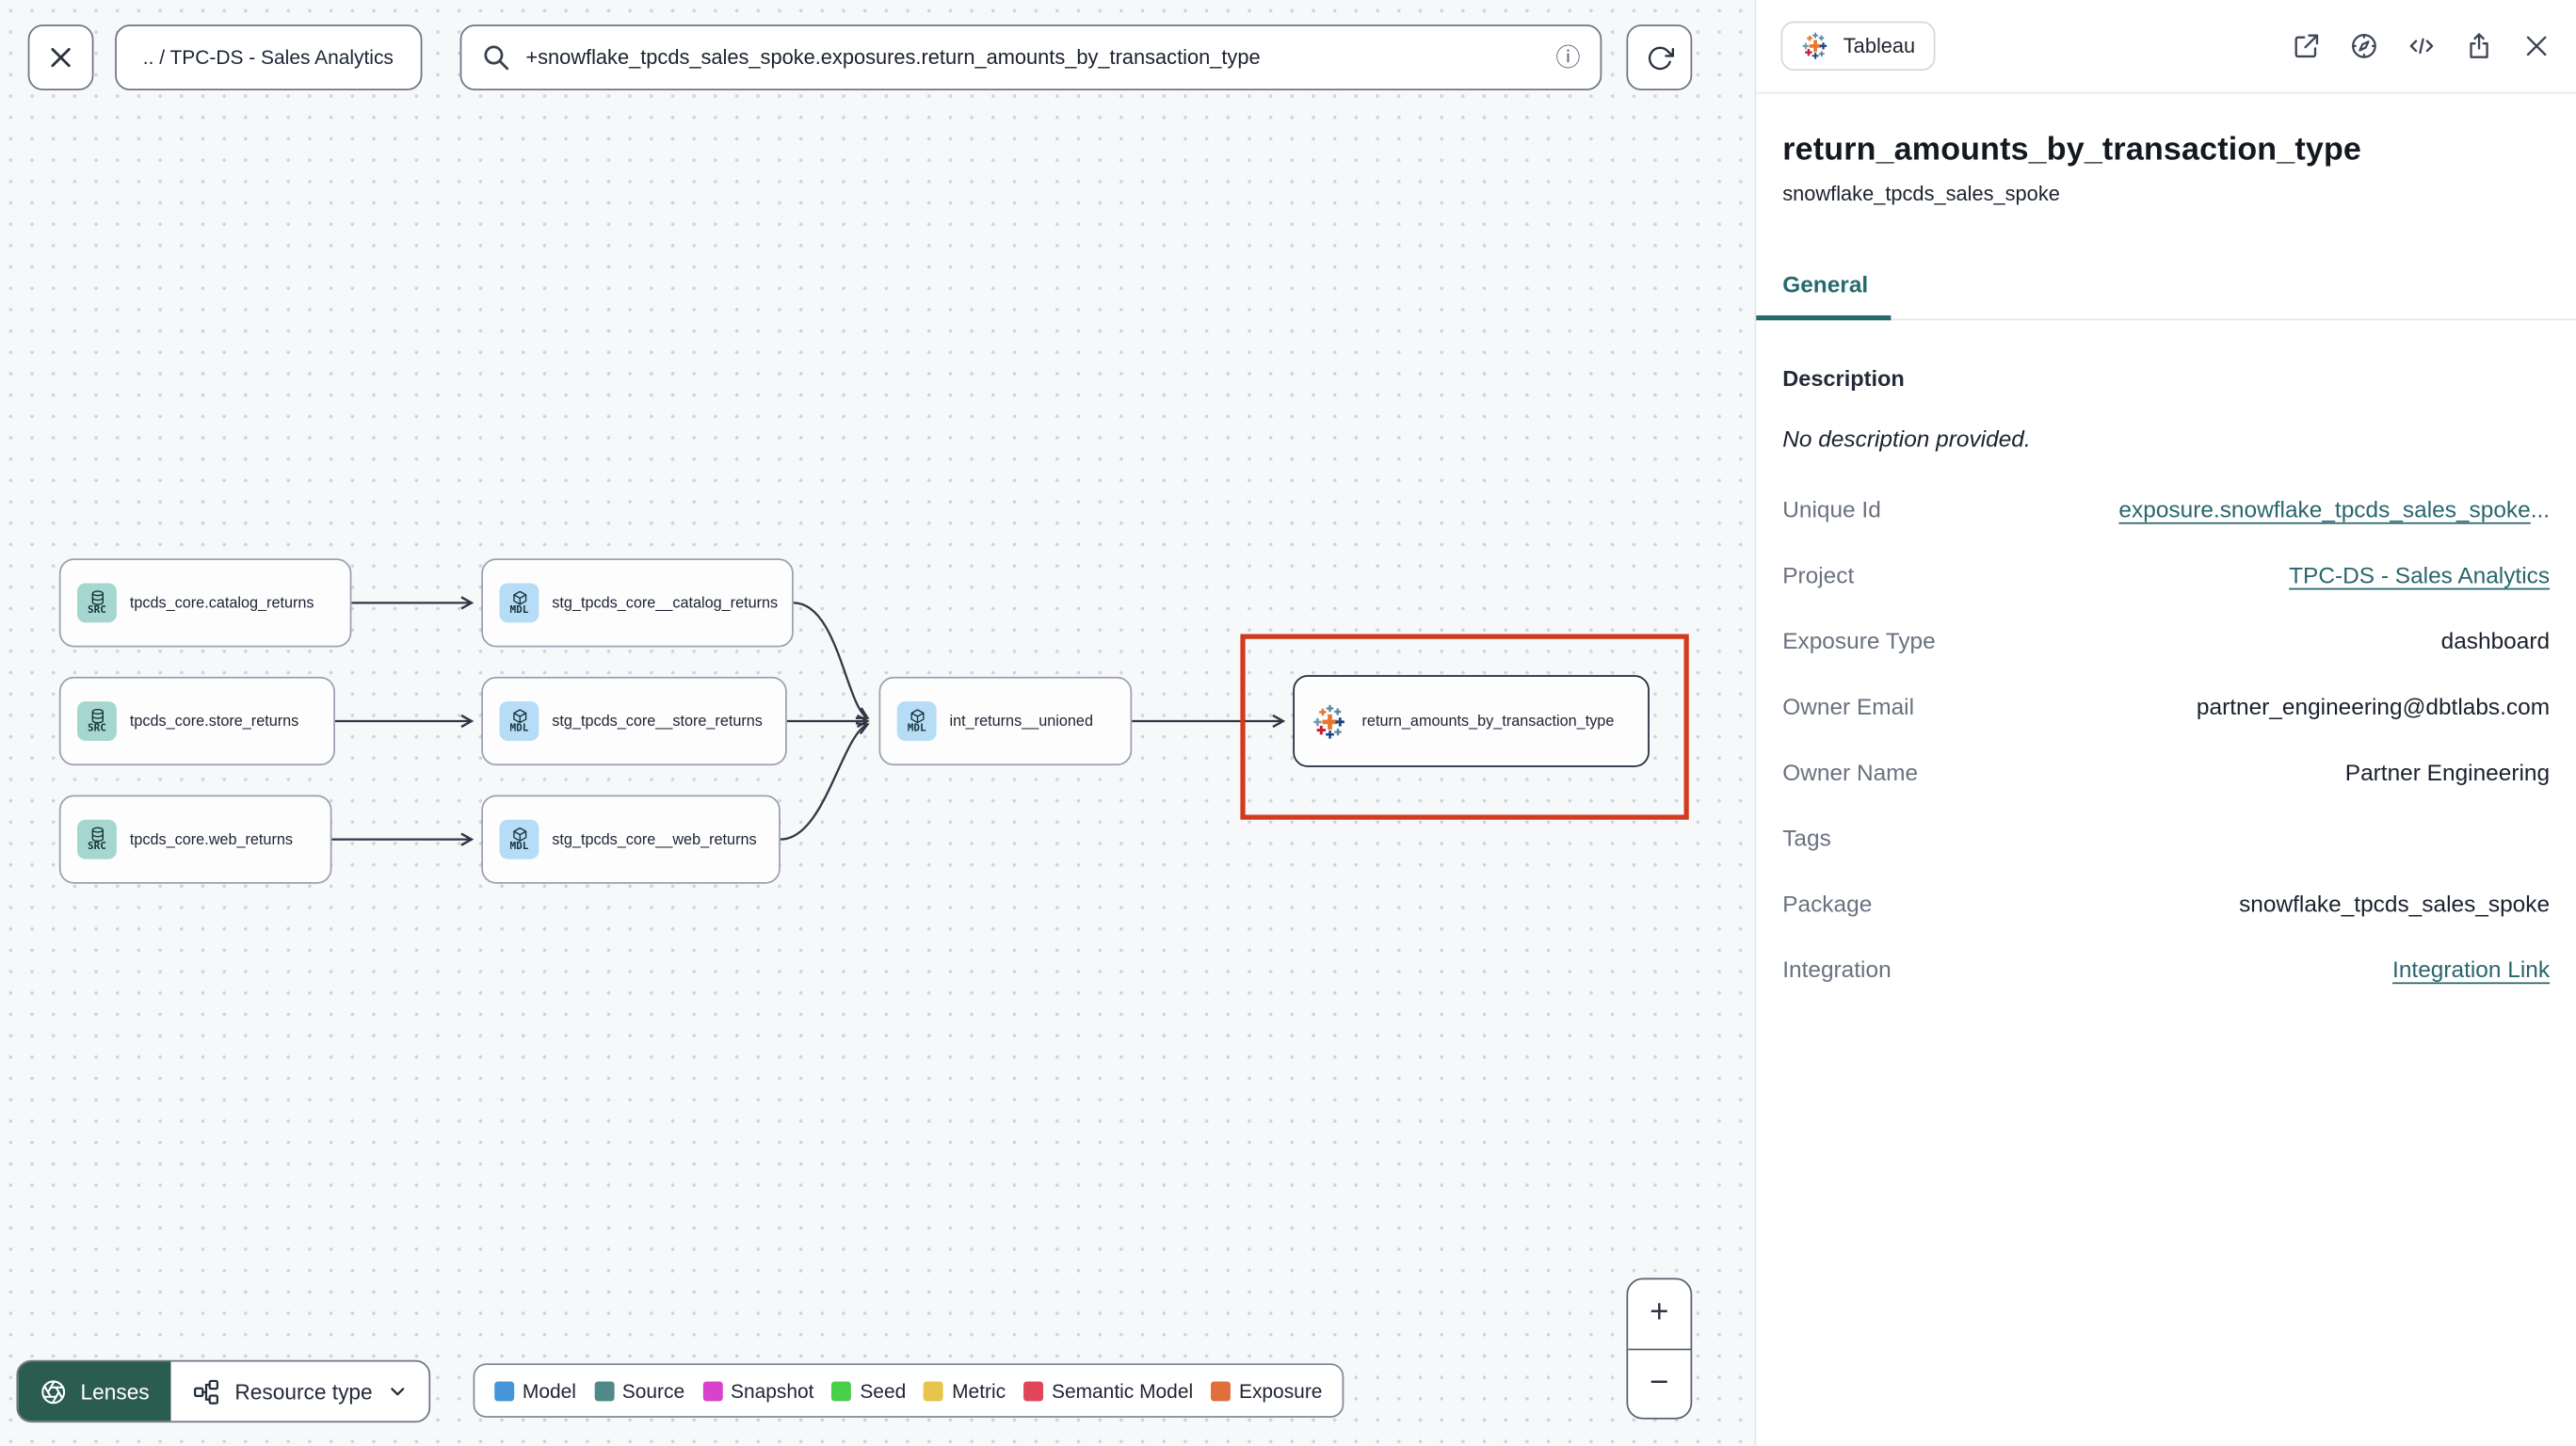 The width and height of the screenshot is (2576, 1446). Describe the element at coordinates (2072, 149) in the screenshot. I see `page-title: return_amounts_by_transaction_type` at that location.